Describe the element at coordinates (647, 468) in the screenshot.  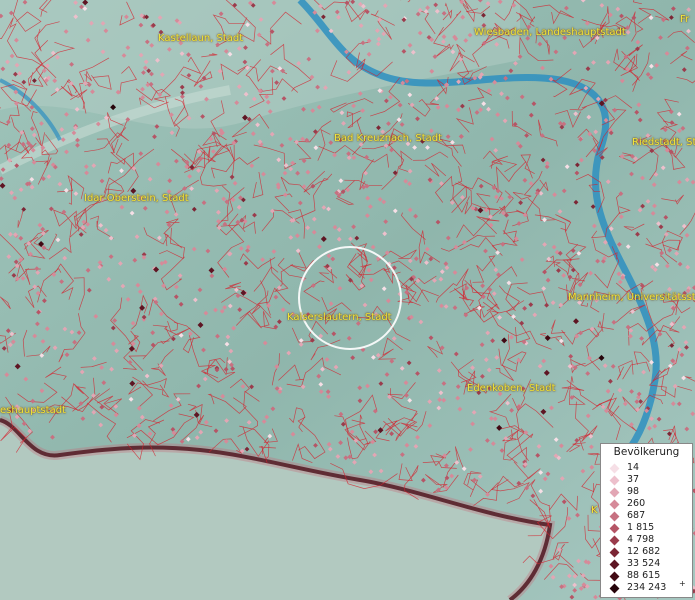
I see `legend-item: 14` at that location.